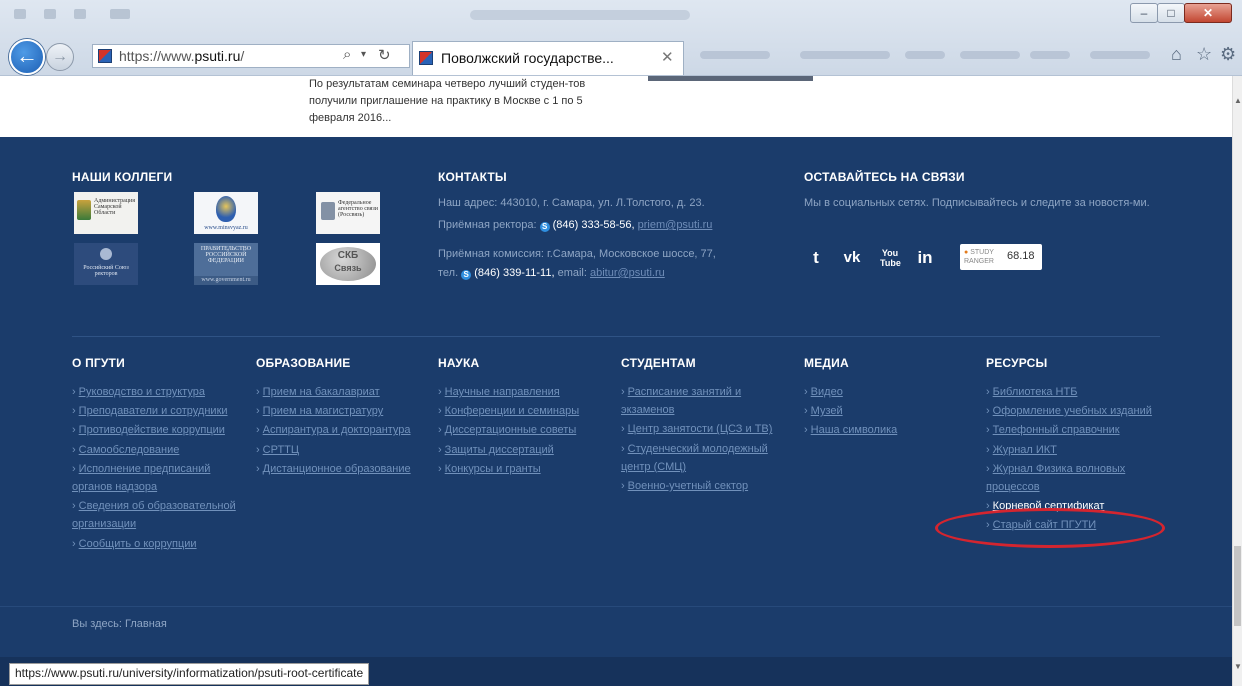 This screenshot has width=1242, height=686. What do you see at coordinates (925, 258) in the screenshot?
I see `linkedin-icon: in` at bounding box center [925, 258].